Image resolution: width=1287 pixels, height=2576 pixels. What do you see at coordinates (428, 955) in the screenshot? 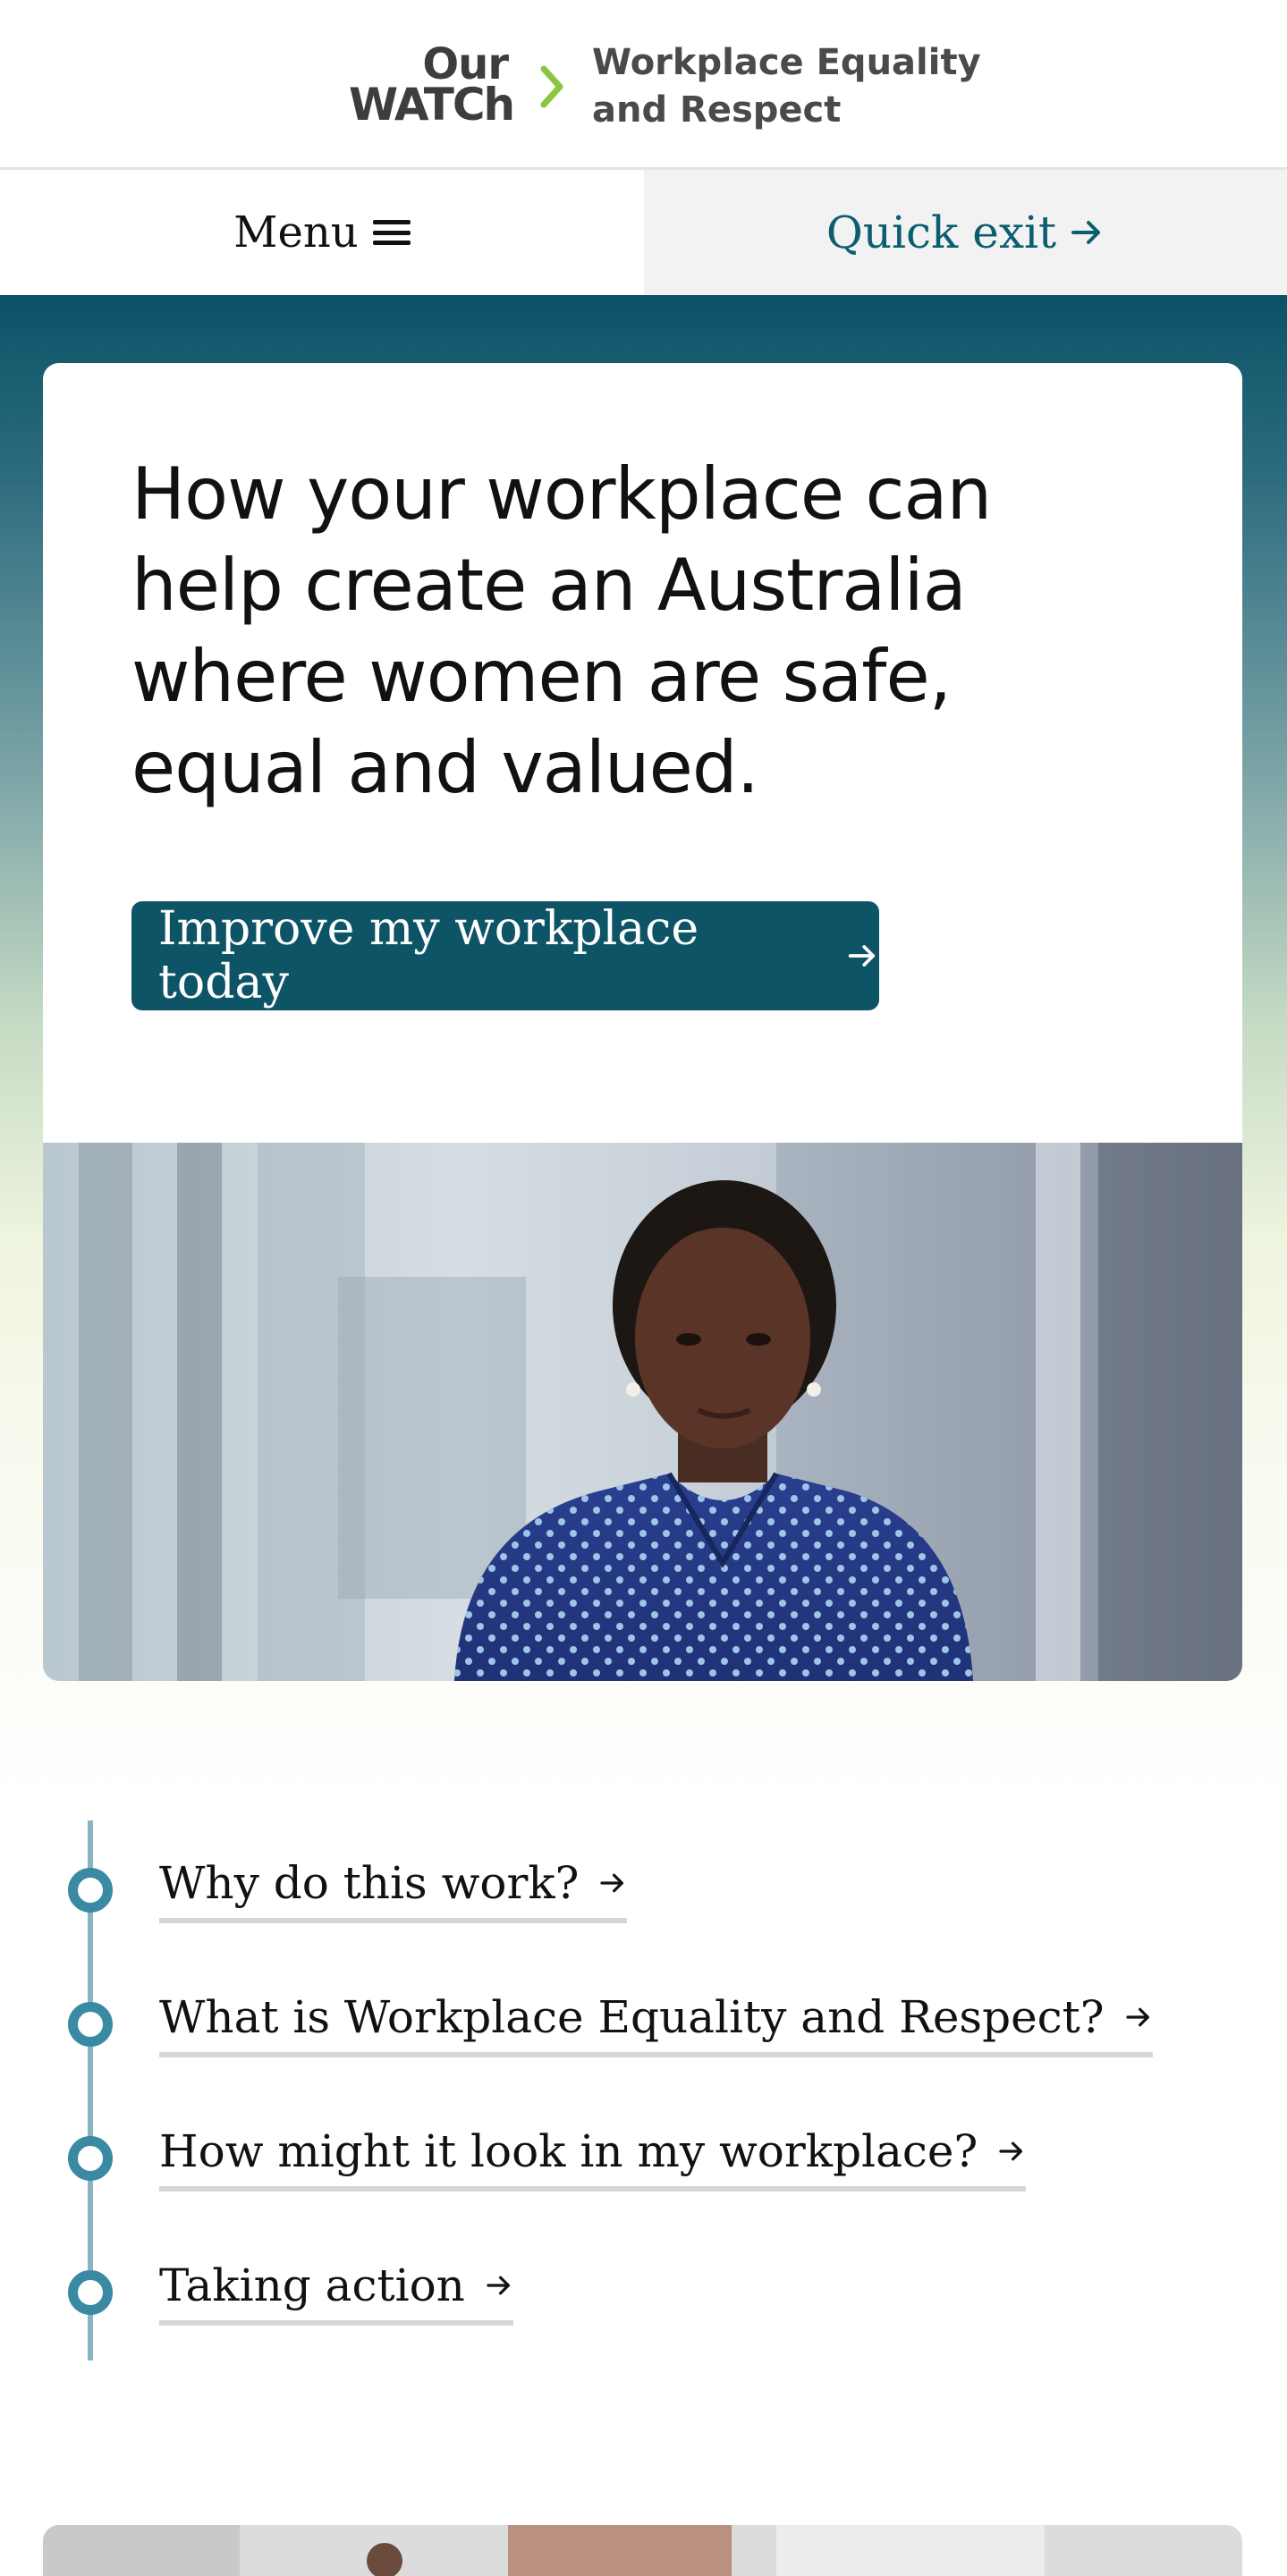
I see `cta-label: Improve my workplace today` at bounding box center [428, 955].